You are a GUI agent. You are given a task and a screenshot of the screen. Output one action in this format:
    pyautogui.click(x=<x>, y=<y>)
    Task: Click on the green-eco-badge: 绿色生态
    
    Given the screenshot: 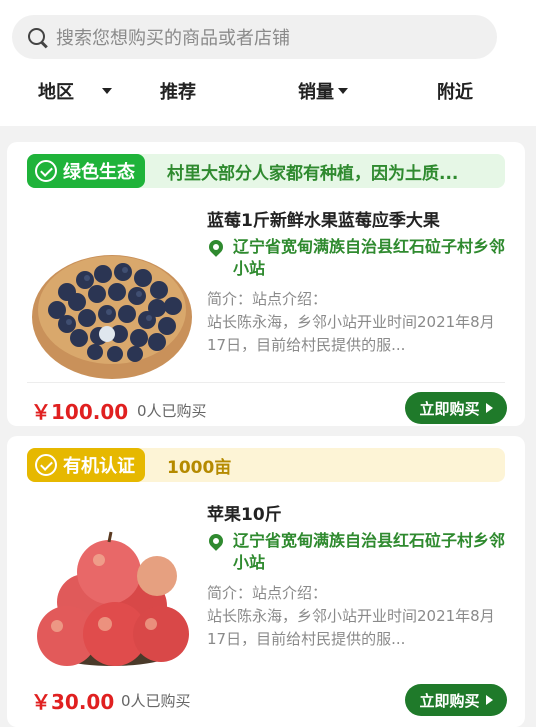 What is the action you would take?
    pyautogui.click(x=86, y=171)
    